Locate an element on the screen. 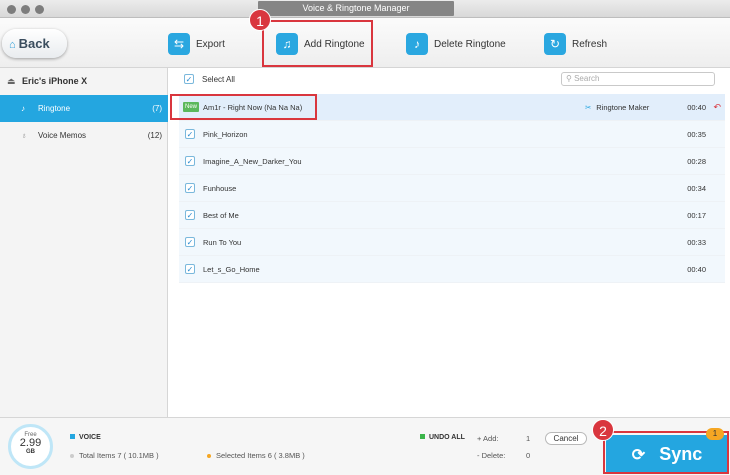 This screenshot has width=730, height=475. selected-items-text: Selected Items 6 ( 3.8MB ) is located at coordinates (260, 455).